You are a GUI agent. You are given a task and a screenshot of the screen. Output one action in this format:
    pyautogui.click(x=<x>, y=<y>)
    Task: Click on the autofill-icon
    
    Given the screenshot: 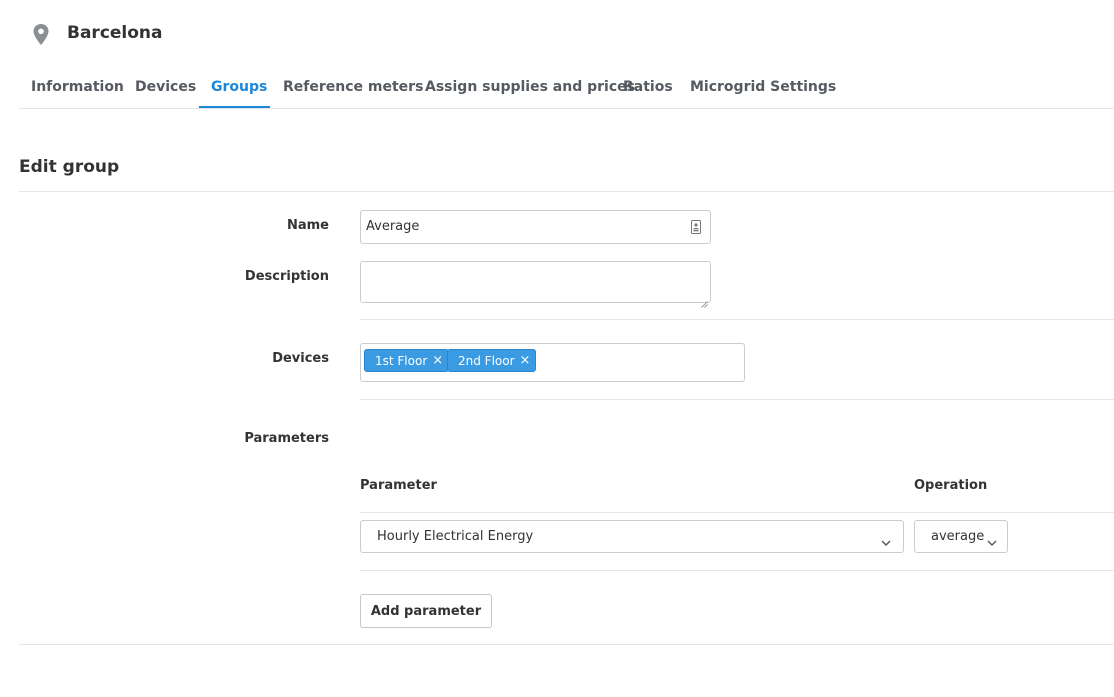 What is the action you would take?
    pyautogui.click(x=696, y=226)
    